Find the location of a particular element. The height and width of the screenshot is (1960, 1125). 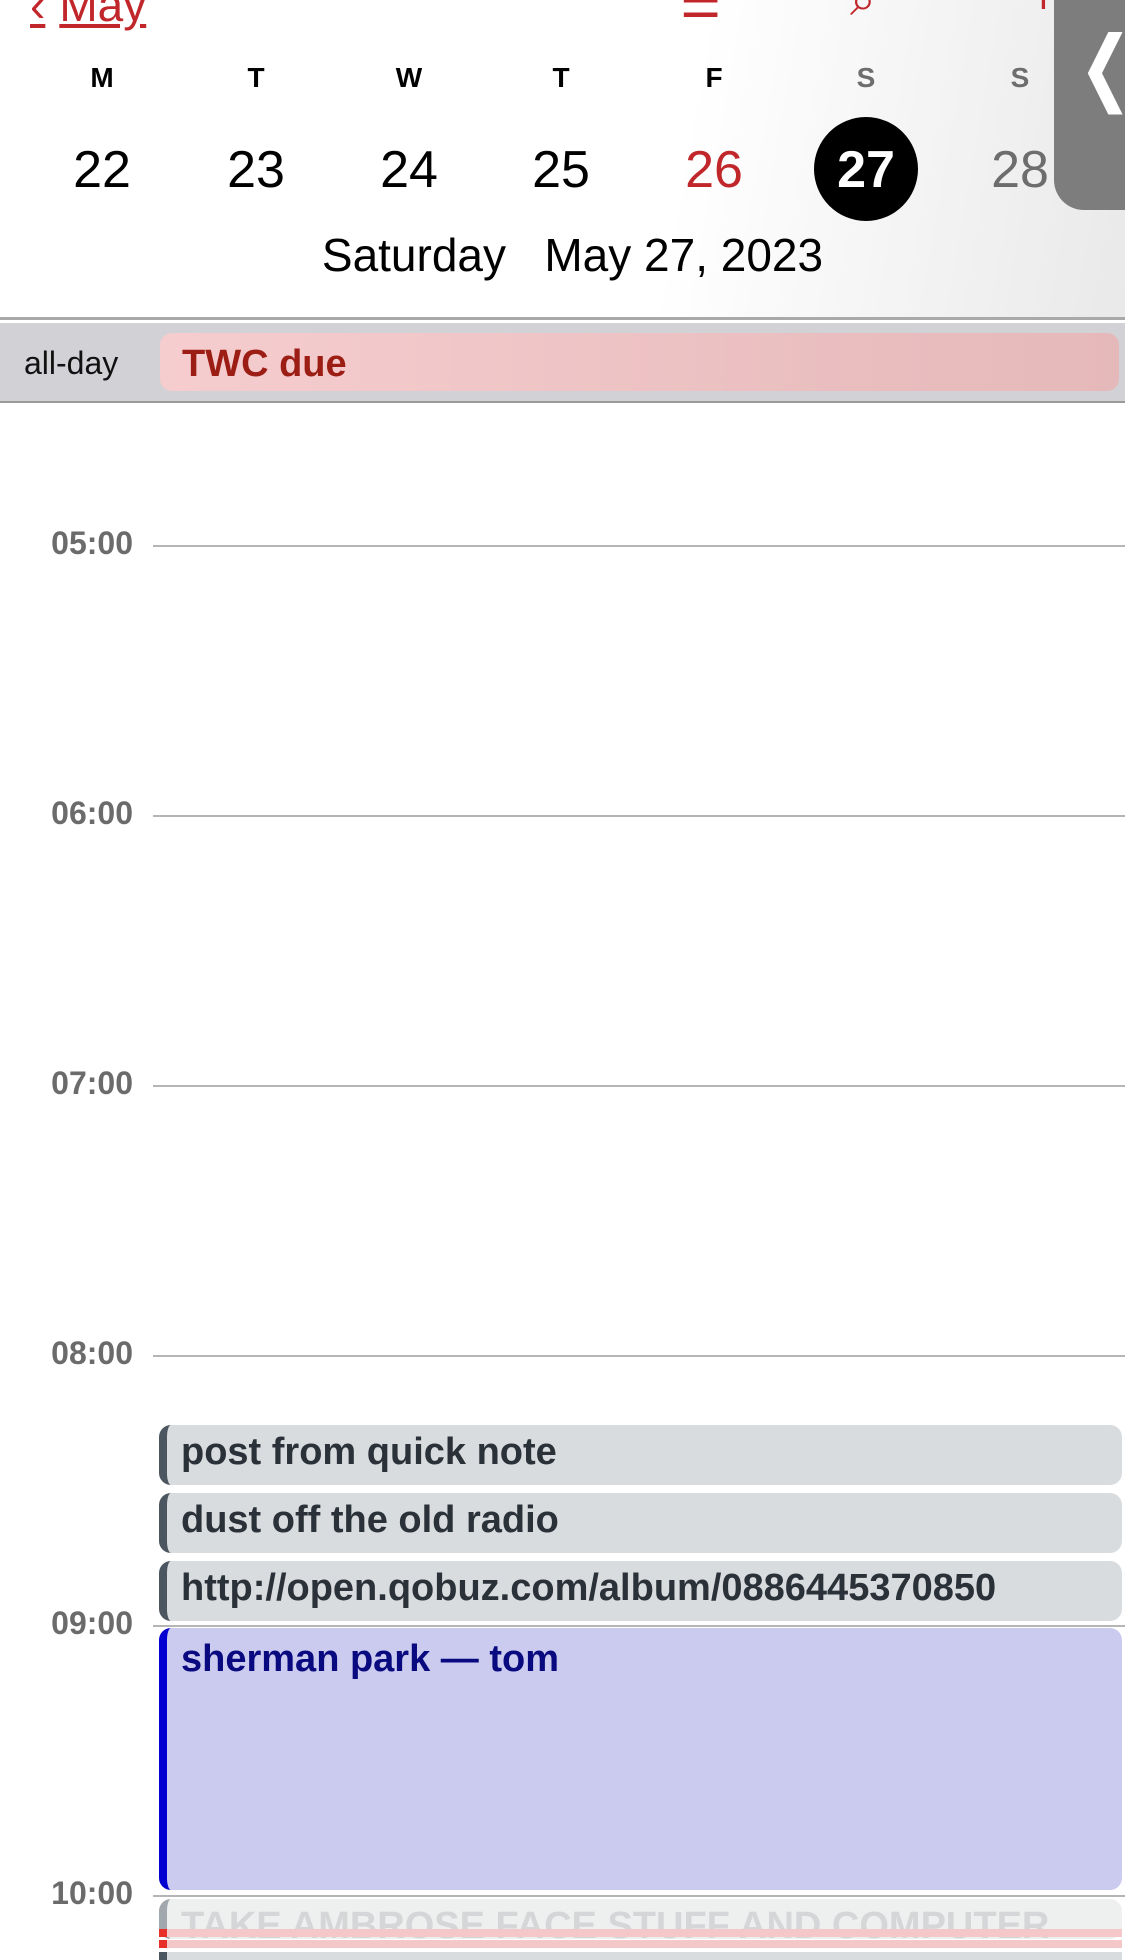

day-26-today: 26 is located at coordinates (714, 170).